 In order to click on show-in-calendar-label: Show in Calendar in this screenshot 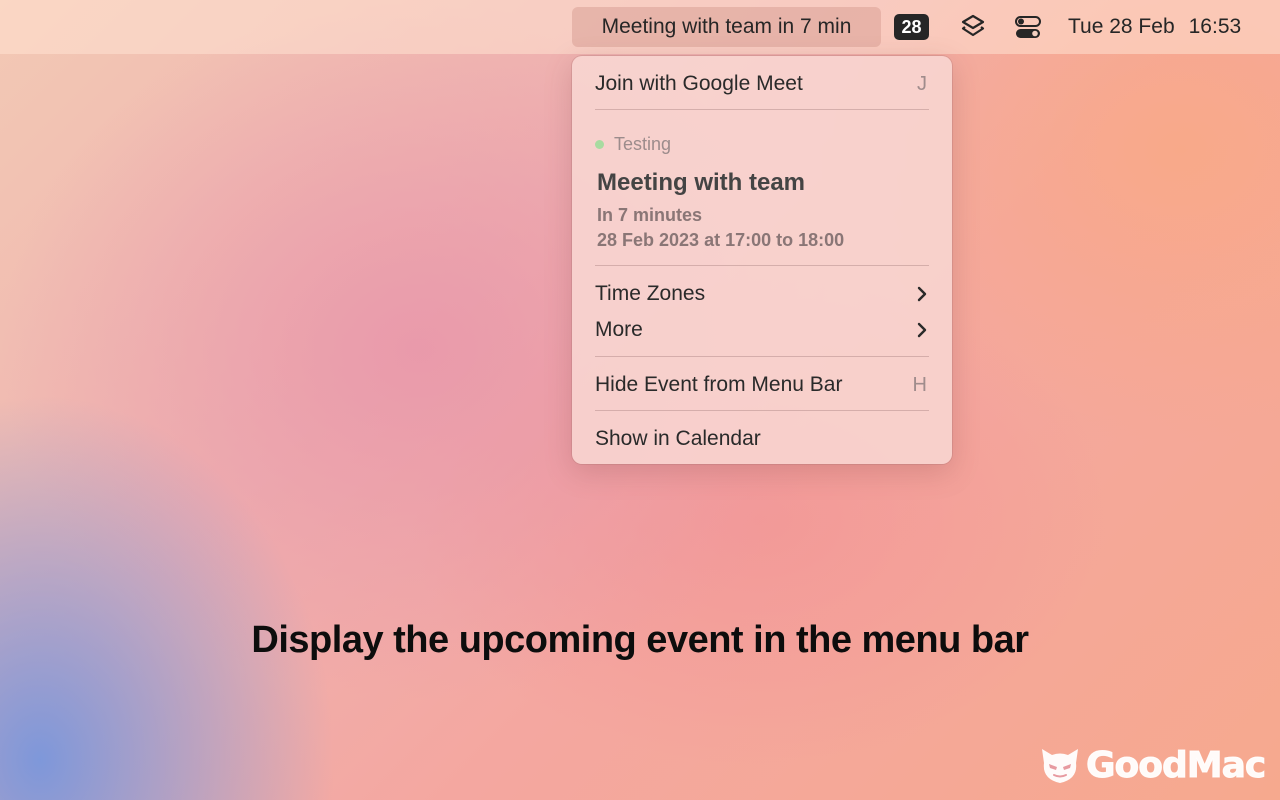, I will do `click(678, 438)`.